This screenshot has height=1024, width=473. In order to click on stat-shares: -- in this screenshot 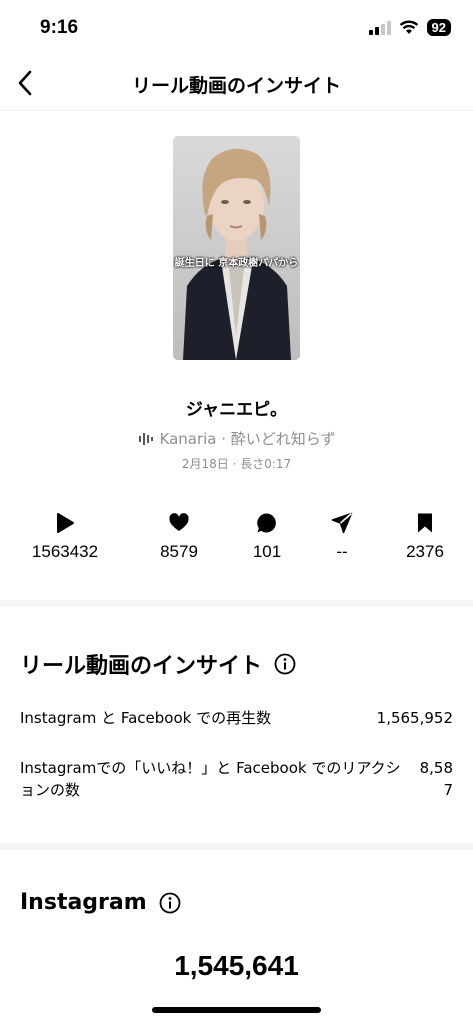, I will do `click(342, 537)`.